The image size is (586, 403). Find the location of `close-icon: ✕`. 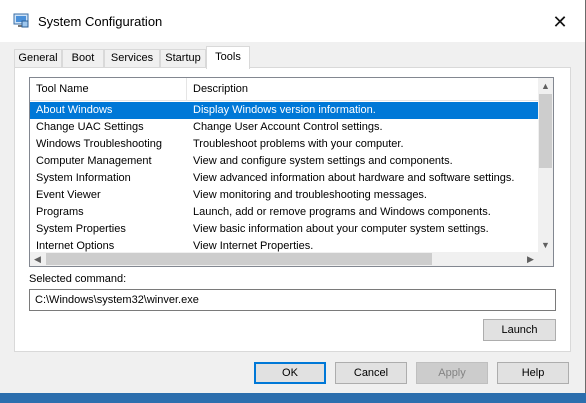

close-icon: ✕ is located at coordinates (560, 21).